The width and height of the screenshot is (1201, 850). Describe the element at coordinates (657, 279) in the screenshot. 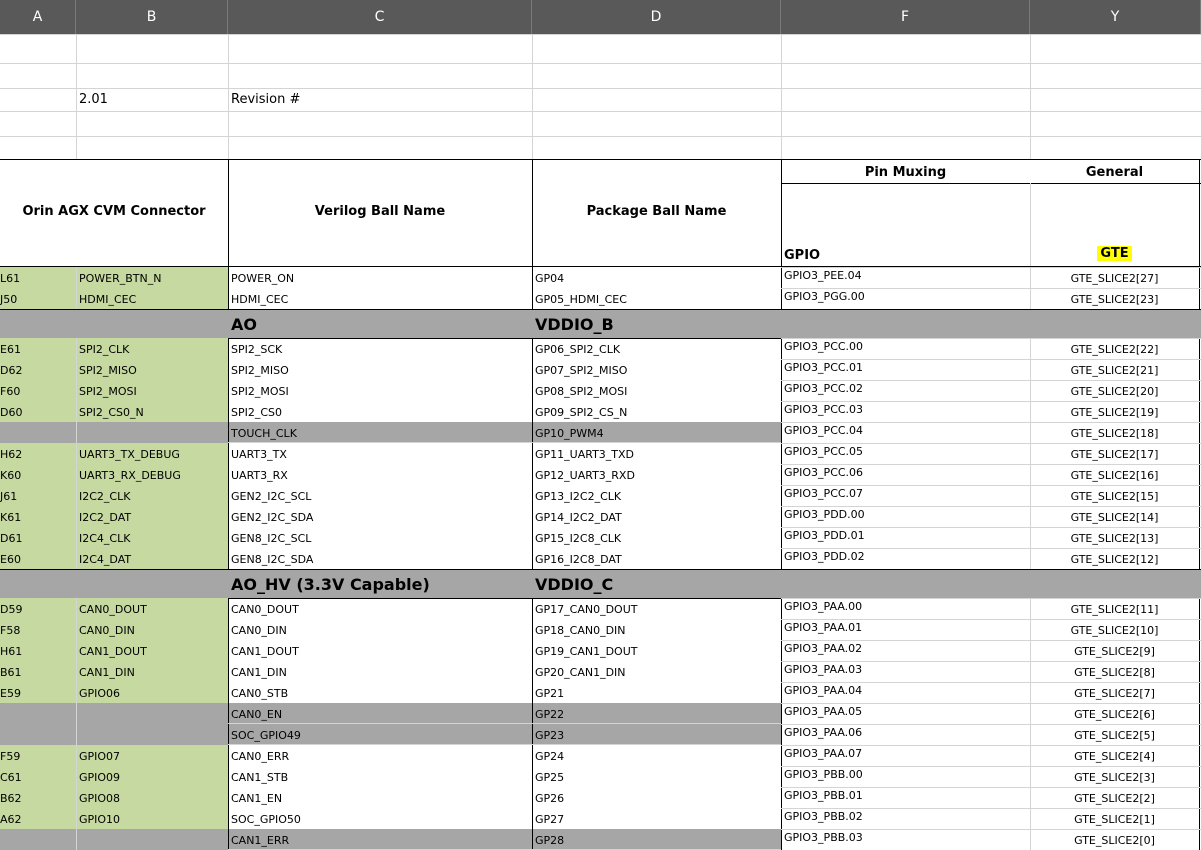

I see `cell-d: GP04` at that location.